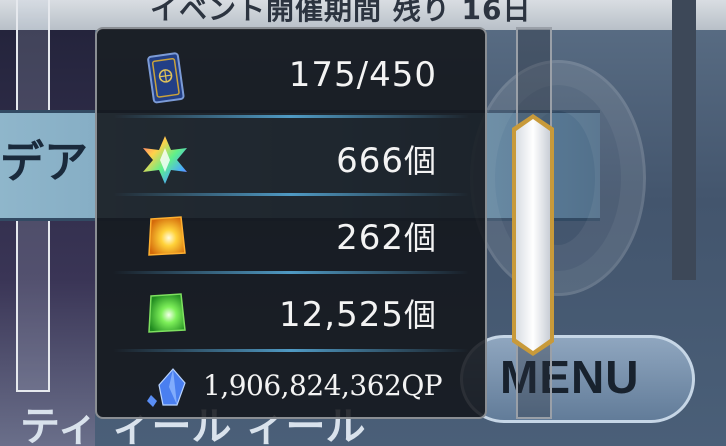 The image size is (726, 446). Describe the element at coordinates (165, 314) in the screenshot. I see `green-cube-icon` at that location.